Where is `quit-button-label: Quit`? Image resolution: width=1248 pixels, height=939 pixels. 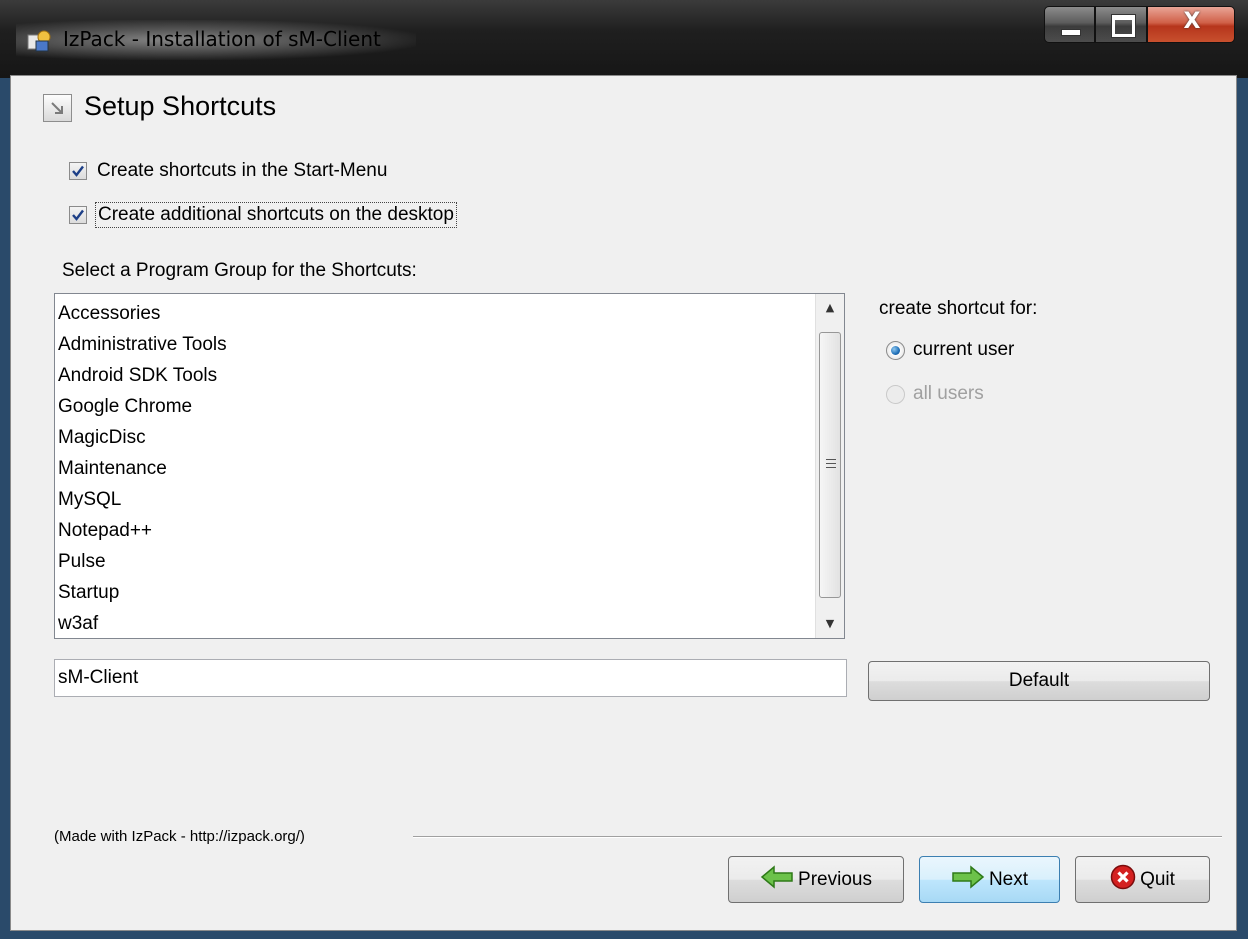 quit-button-label: Quit is located at coordinates (1157, 879).